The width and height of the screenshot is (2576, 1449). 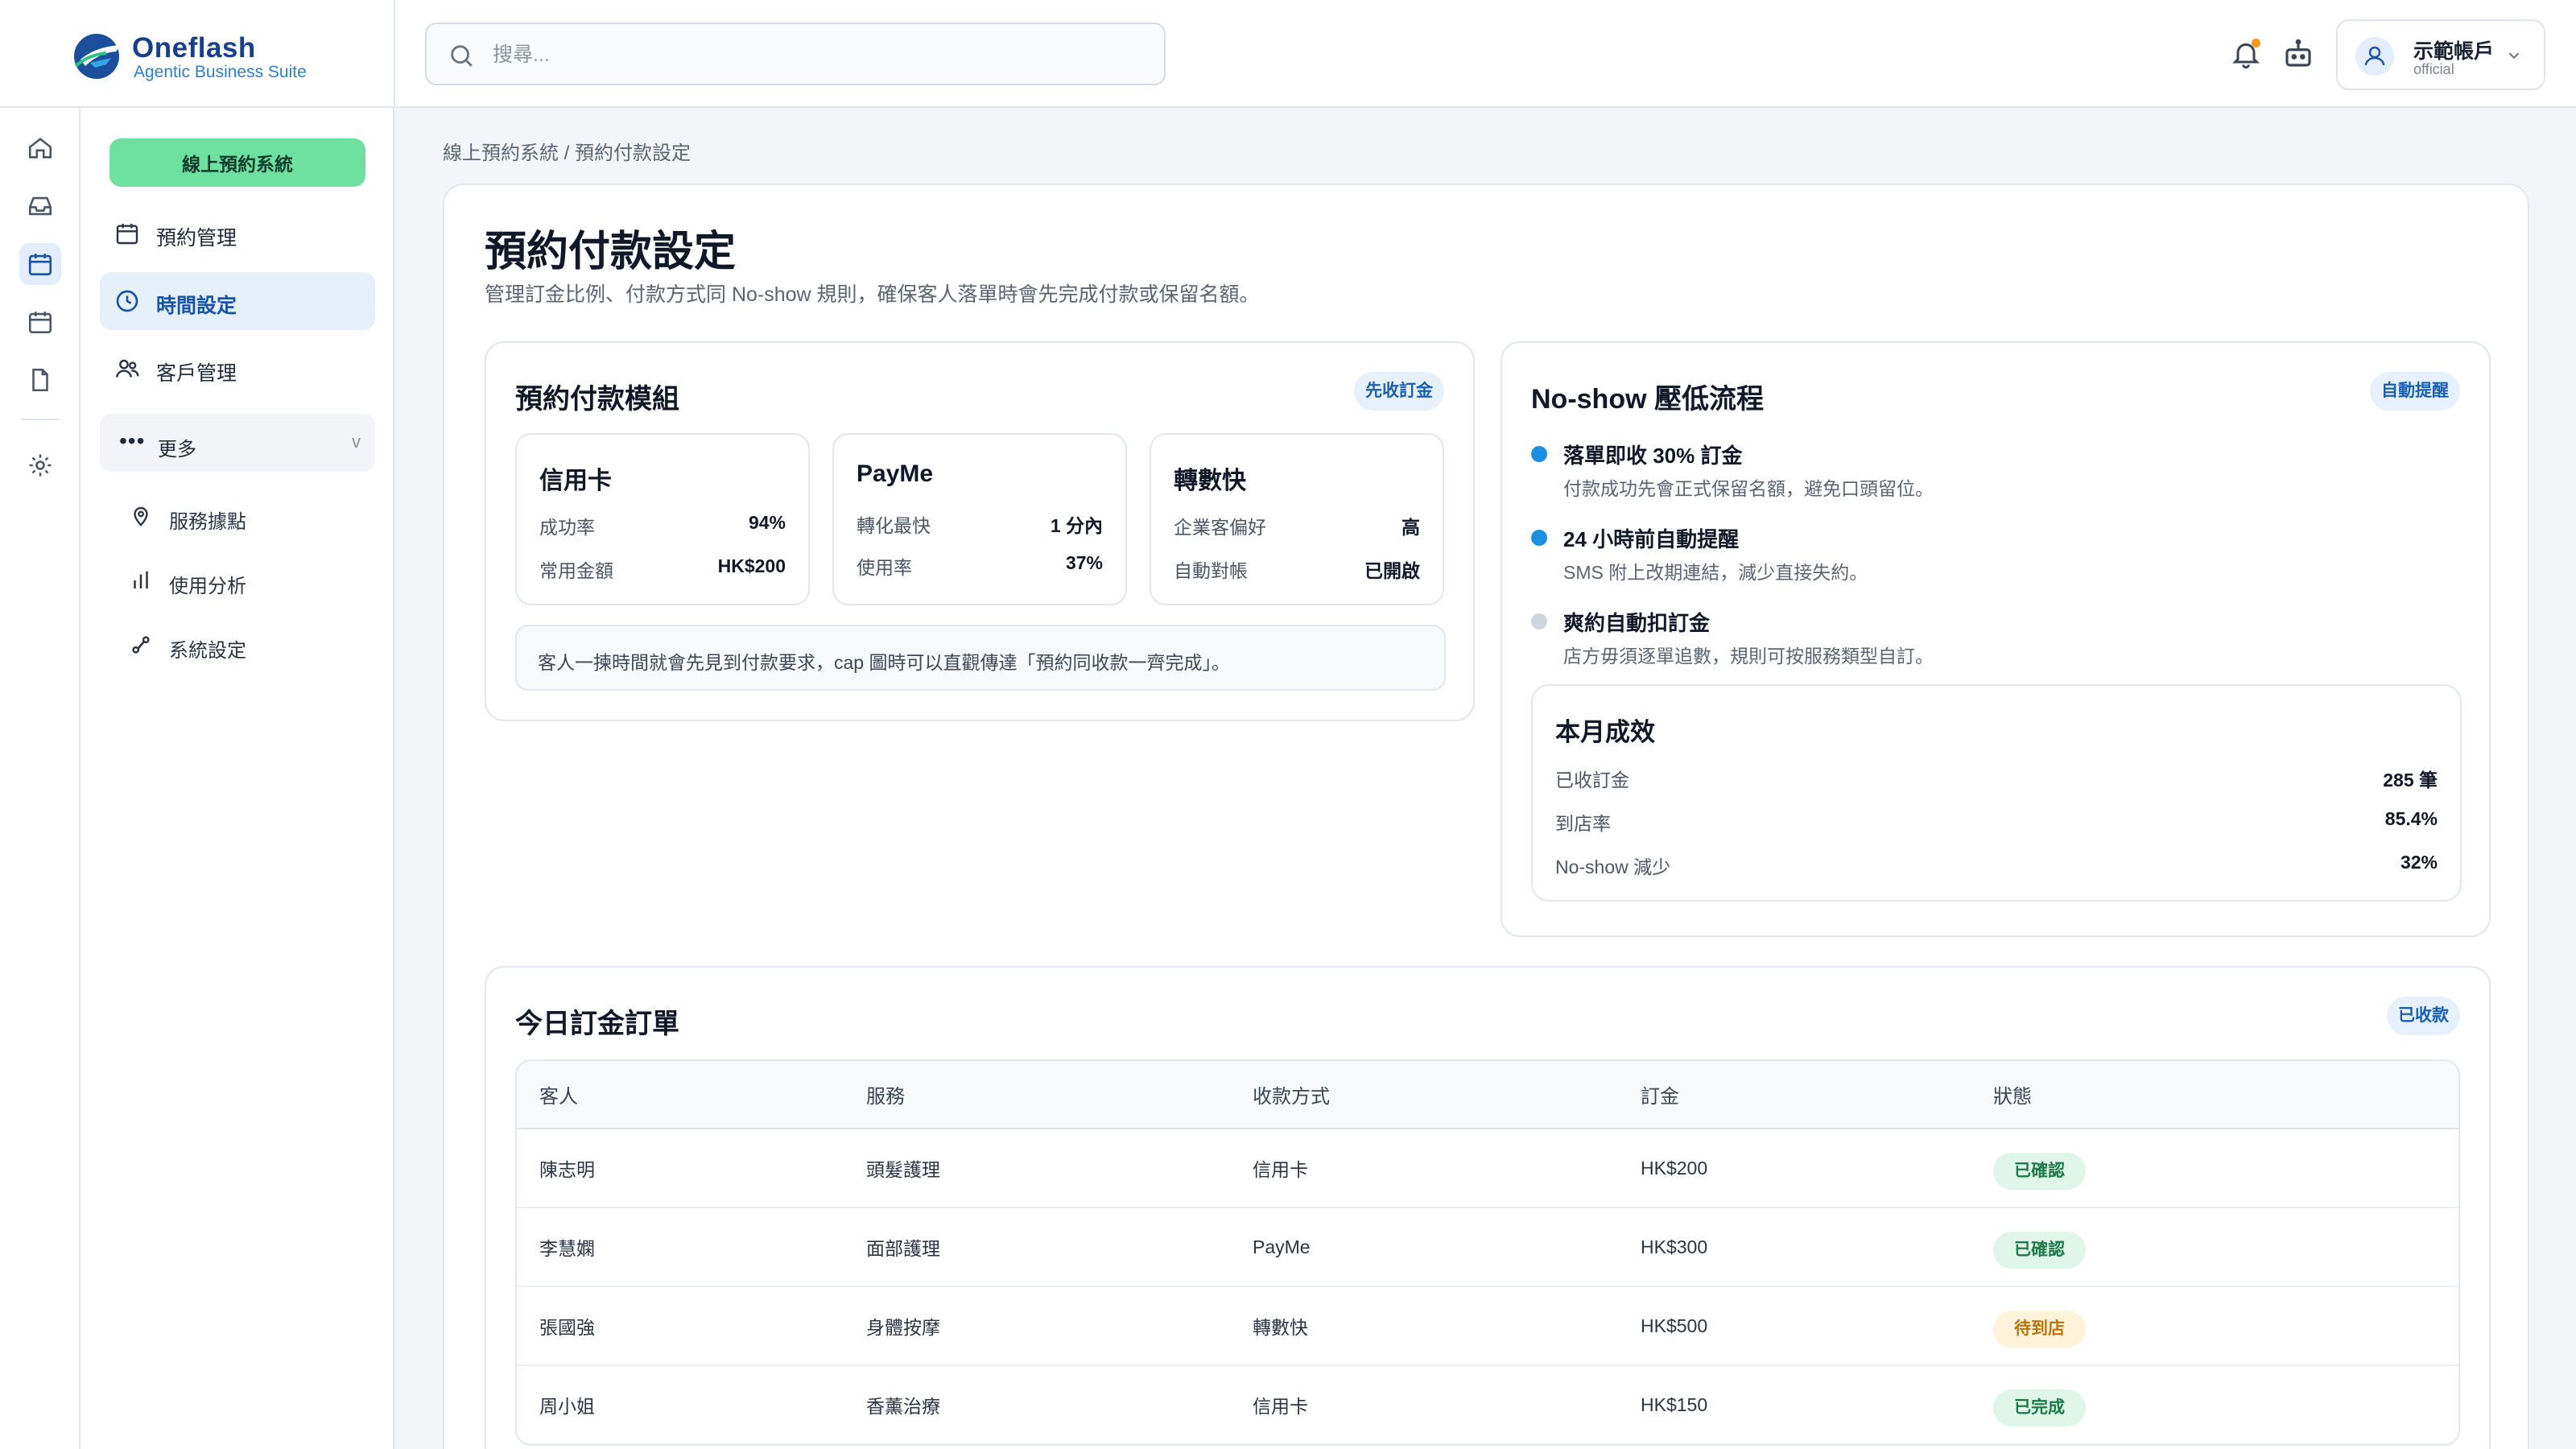 I want to click on monthly-stat-row: 已收訂金 285 筆, so click(x=1996, y=778).